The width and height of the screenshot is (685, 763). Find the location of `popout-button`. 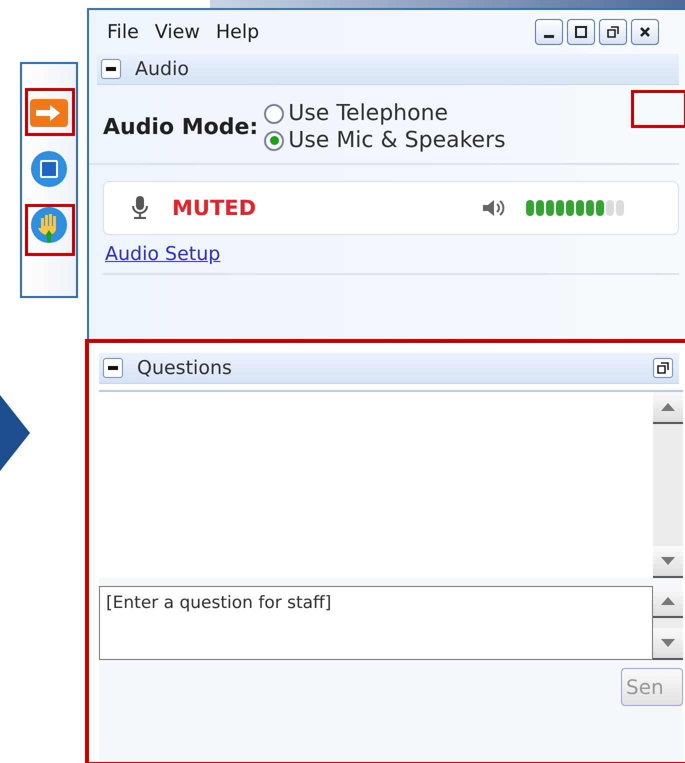

popout-button is located at coordinates (663, 368).